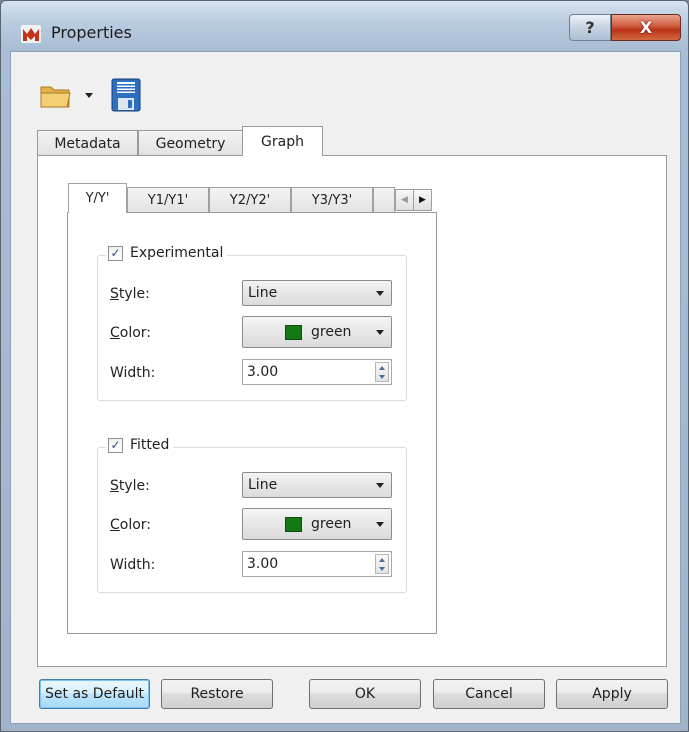 The height and width of the screenshot is (732, 689). What do you see at coordinates (489, 694) in the screenshot?
I see `cancel-button: Cancel` at bounding box center [489, 694].